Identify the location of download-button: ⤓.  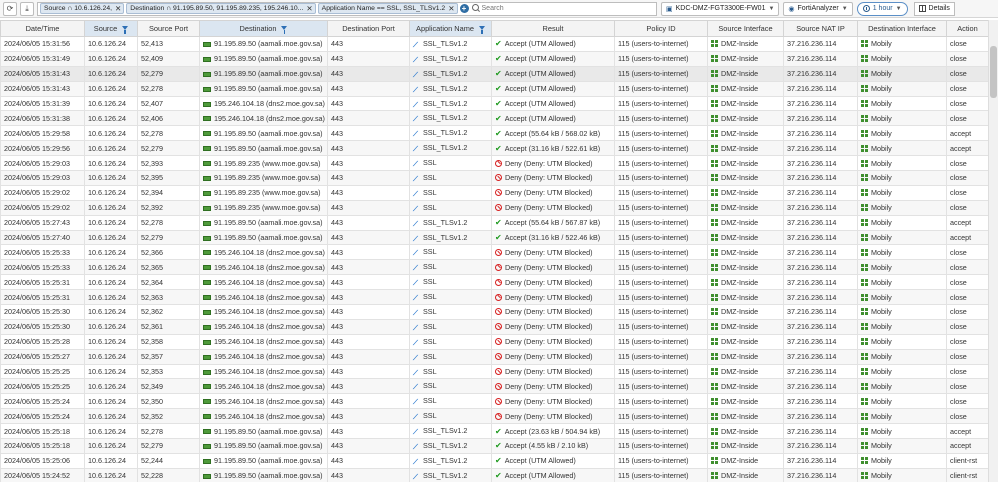
(27, 8).